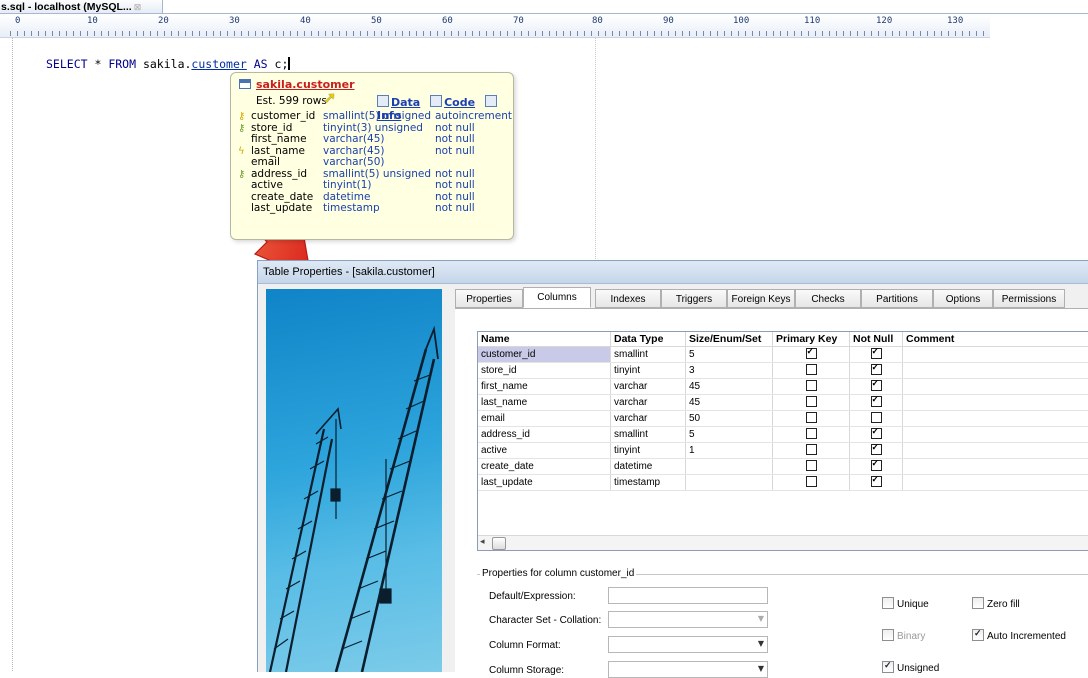 Image resolution: width=1088 pixels, height=678 pixels. What do you see at coordinates (688, 619) in the screenshot?
I see `charset-collation-select: ▼` at bounding box center [688, 619].